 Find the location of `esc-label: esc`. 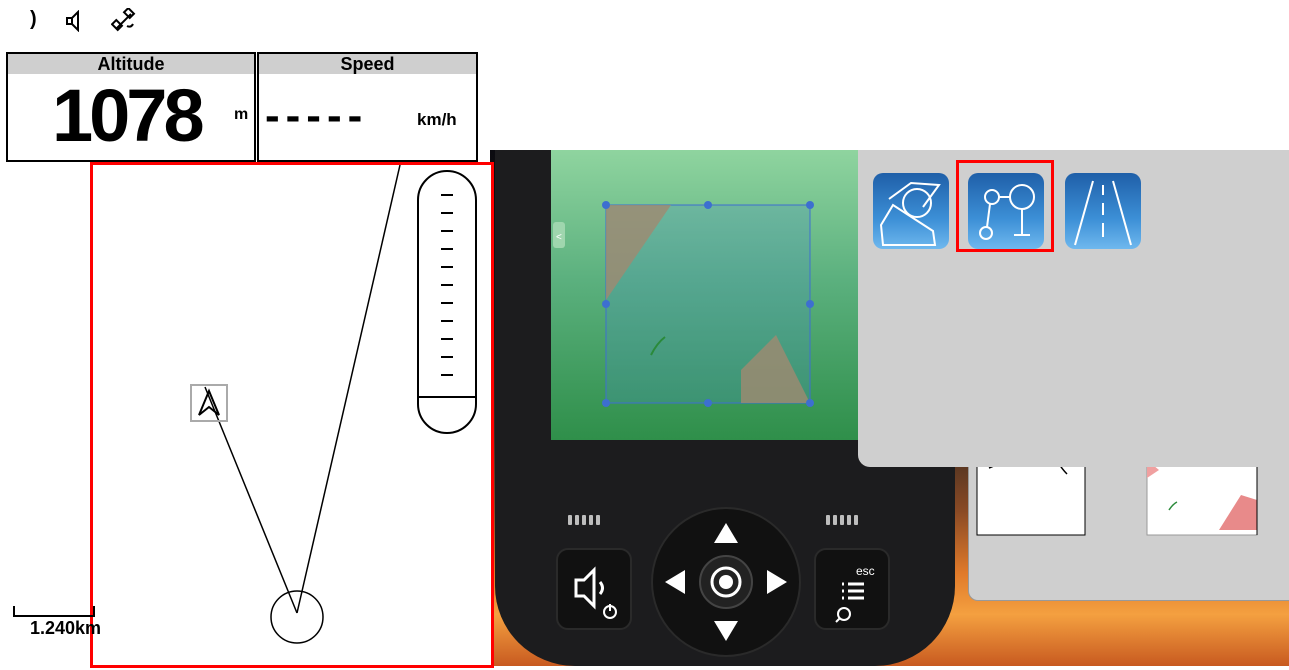

esc-label: esc is located at coordinates (865, 571).